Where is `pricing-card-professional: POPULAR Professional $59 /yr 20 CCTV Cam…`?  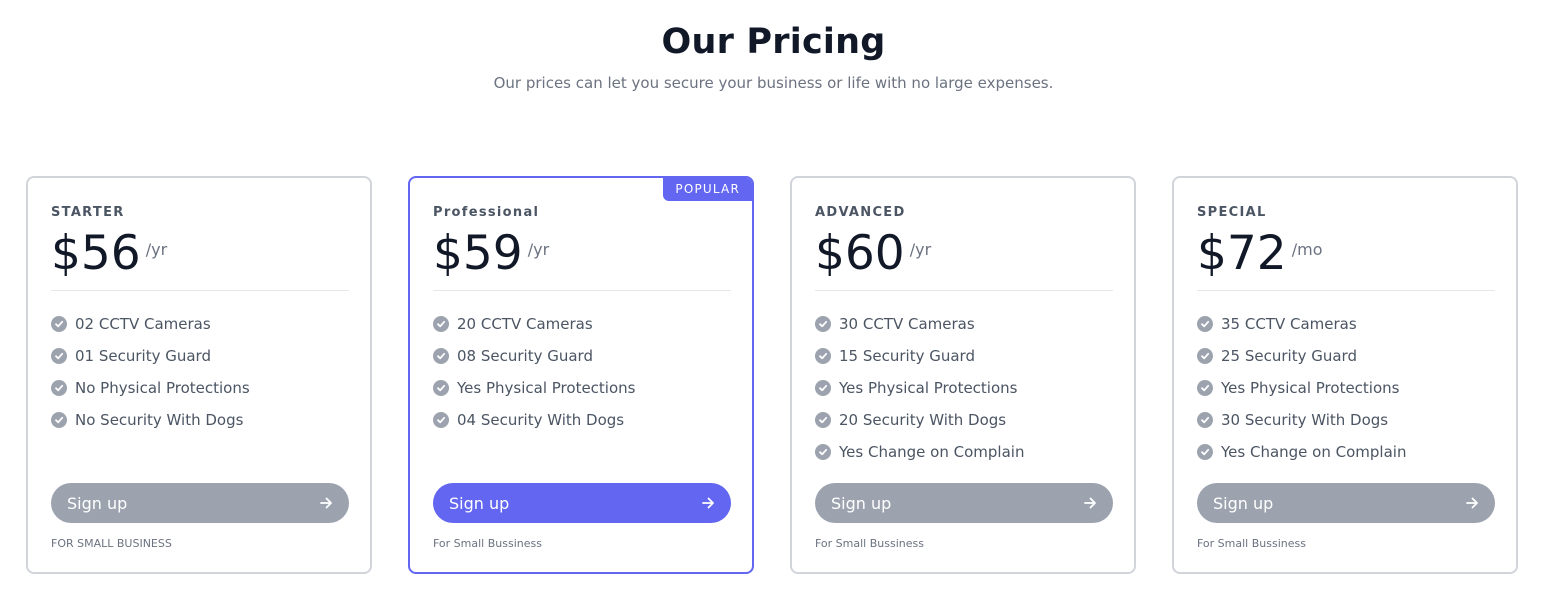 pricing-card-professional: POPULAR Professional $59 /yr 20 CCTV Cam… is located at coordinates (581, 375).